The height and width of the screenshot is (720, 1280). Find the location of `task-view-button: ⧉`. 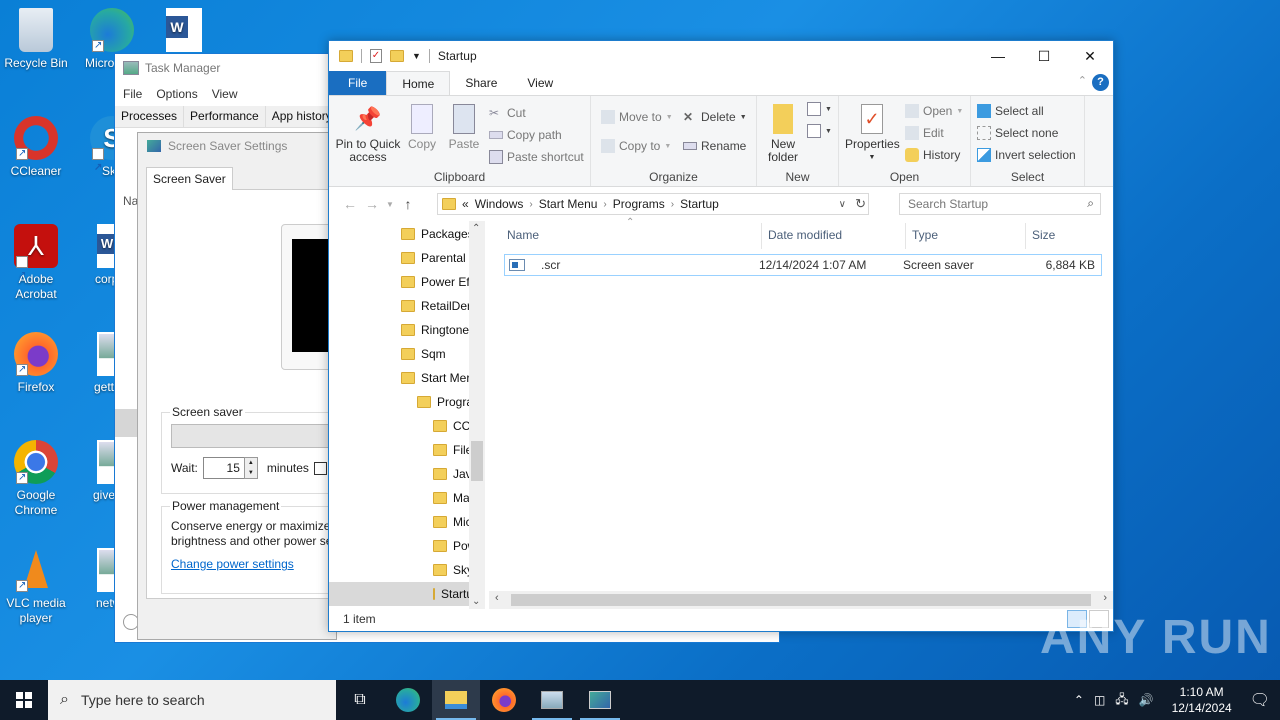

task-view-button: ⧉ is located at coordinates (360, 700).